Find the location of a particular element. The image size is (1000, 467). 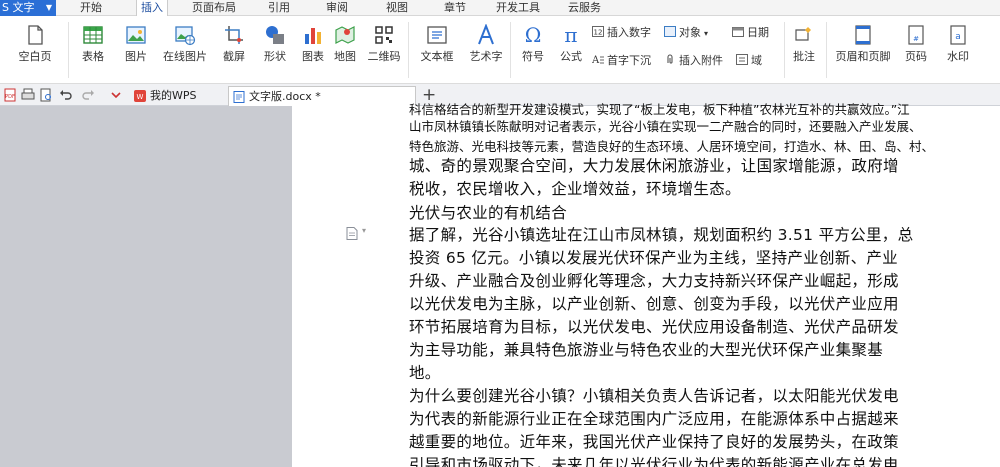

picture-button: 图片 is located at coordinates (136, 44).